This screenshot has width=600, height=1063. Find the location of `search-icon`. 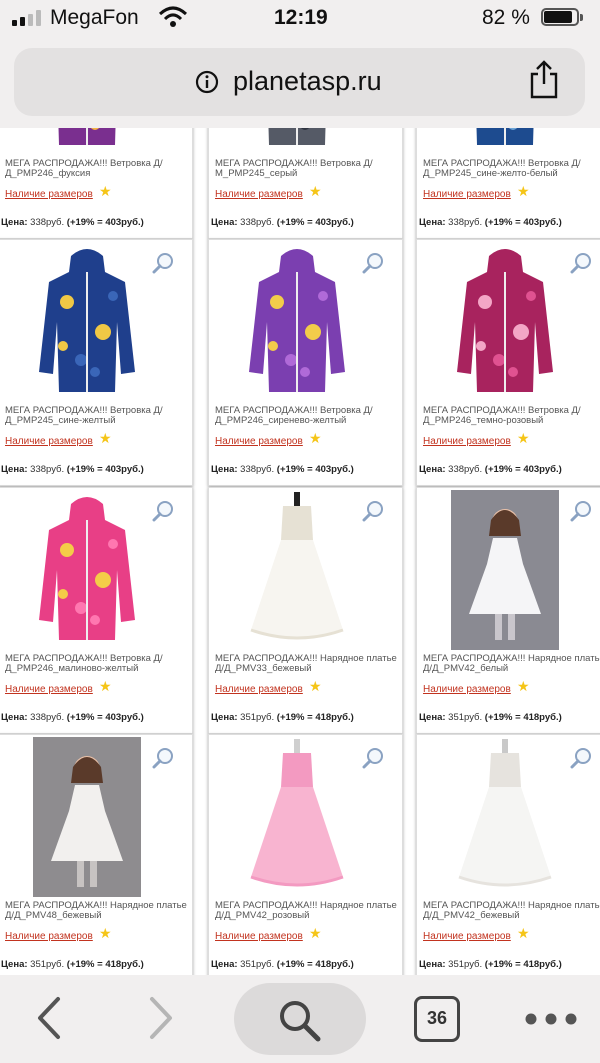

search-icon is located at coordinates (300, 1021).